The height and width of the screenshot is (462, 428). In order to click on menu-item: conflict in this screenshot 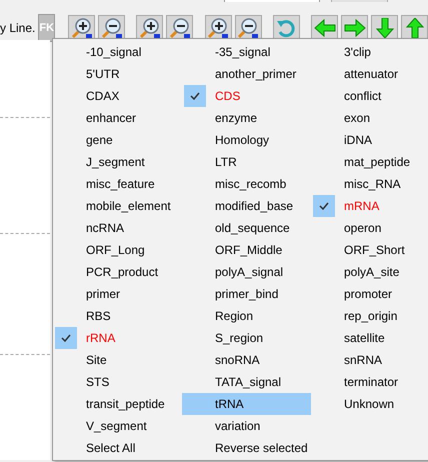, I will do `click(369, 96)`.